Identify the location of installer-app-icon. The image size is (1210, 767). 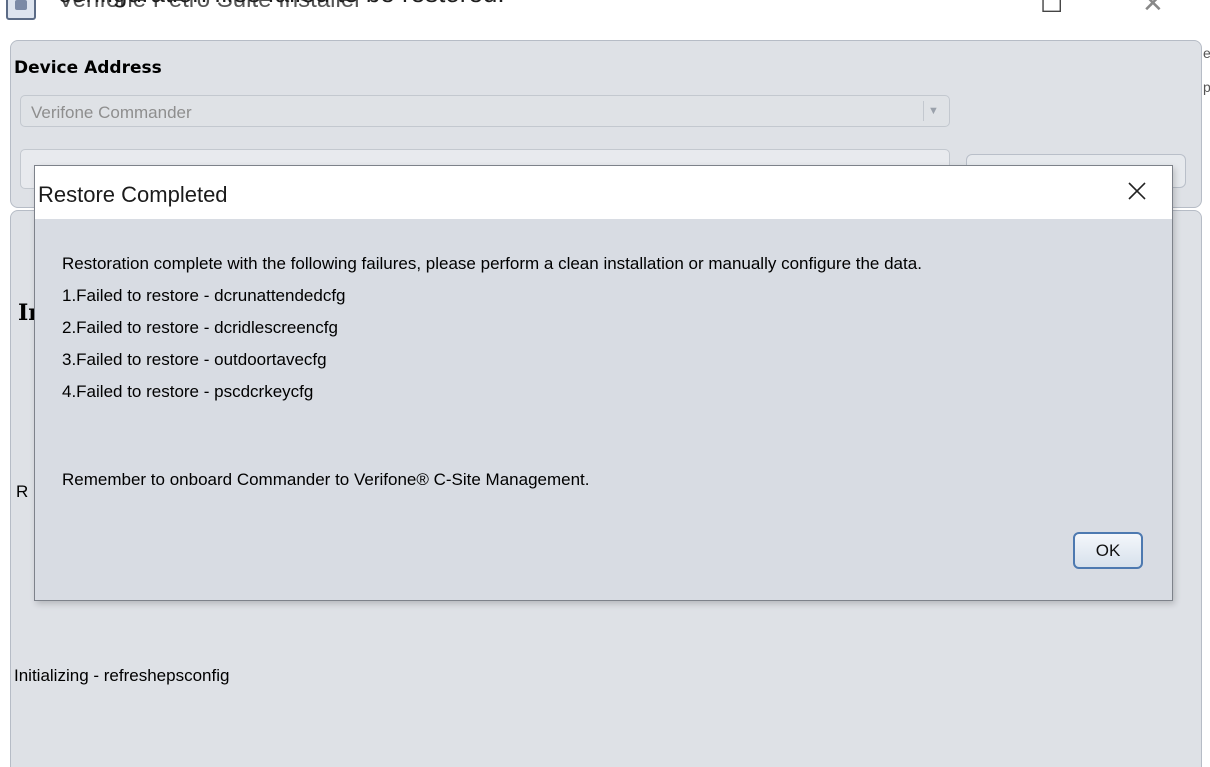
(21, 10).